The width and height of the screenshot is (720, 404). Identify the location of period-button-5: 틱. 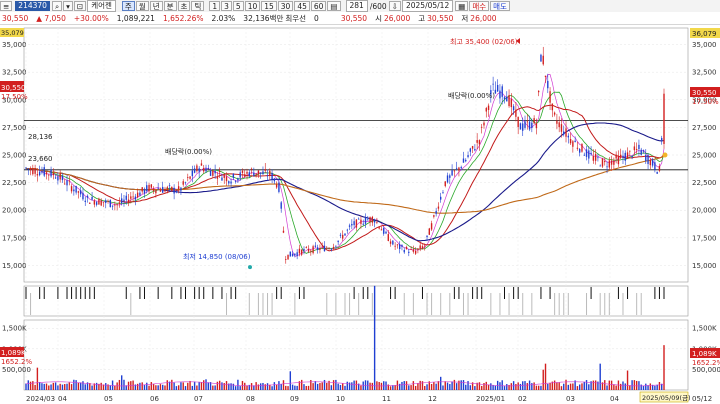
(198, 6).